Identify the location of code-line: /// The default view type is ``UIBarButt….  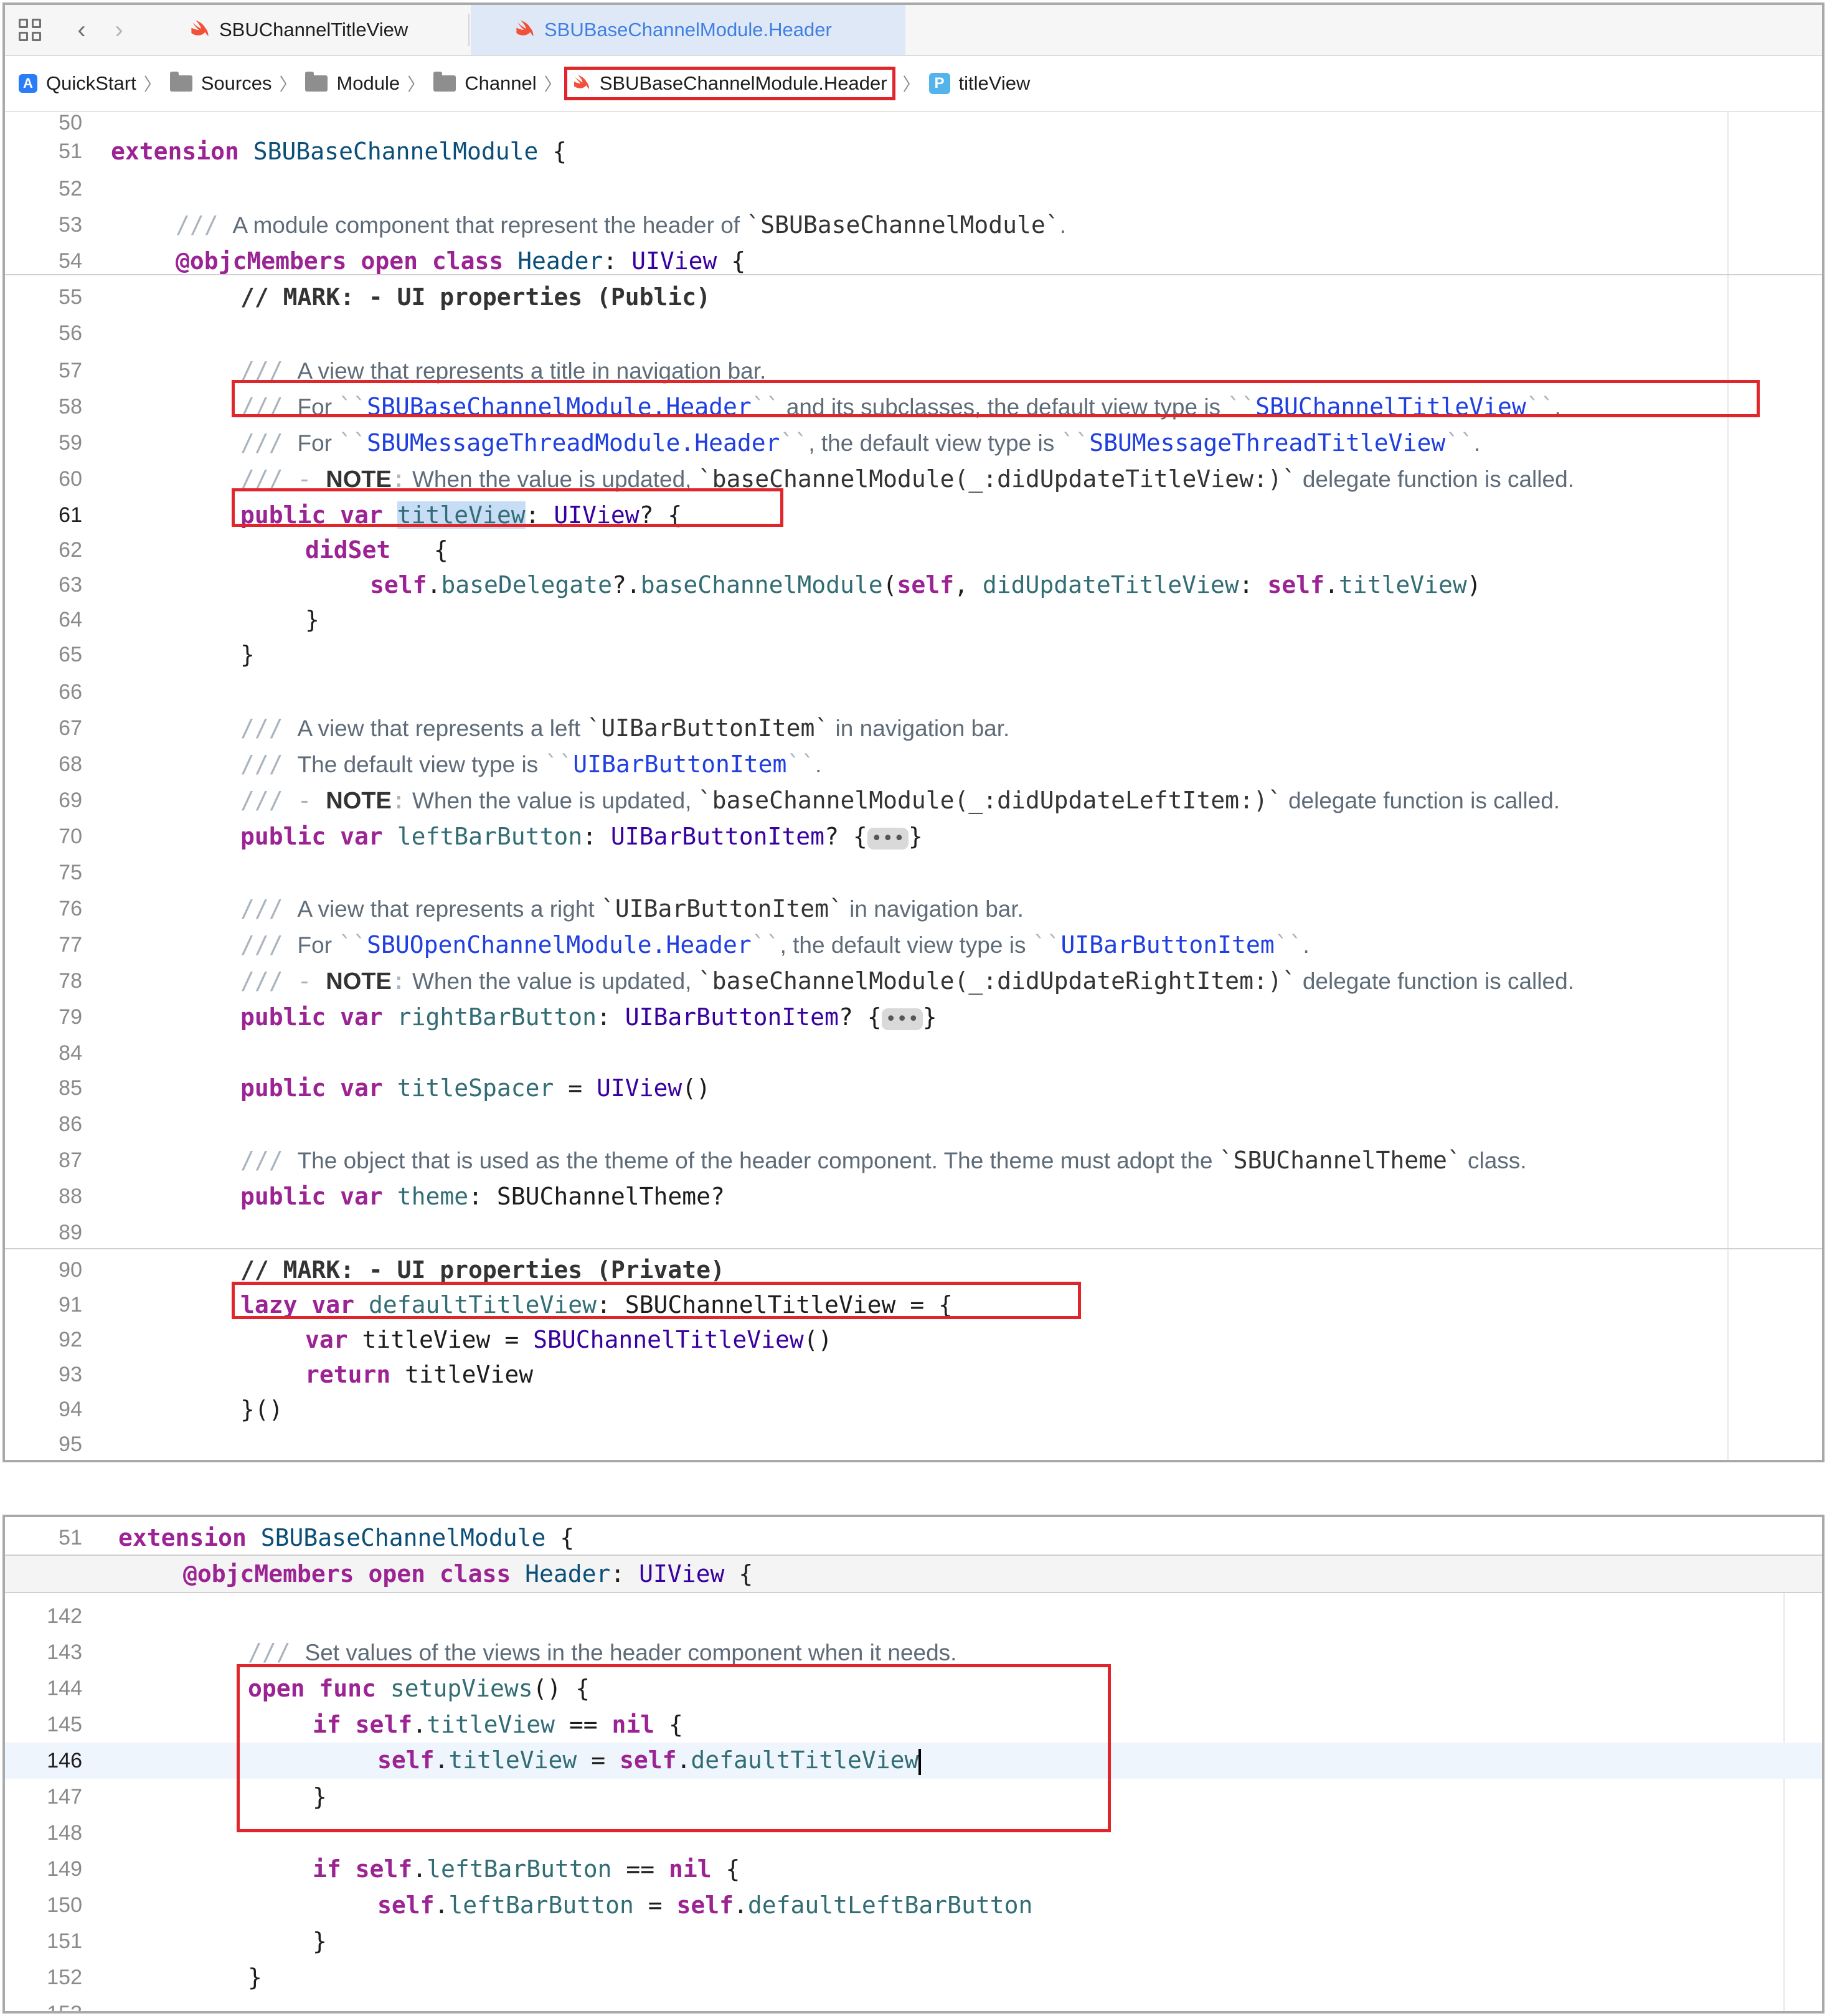
(531, 764).